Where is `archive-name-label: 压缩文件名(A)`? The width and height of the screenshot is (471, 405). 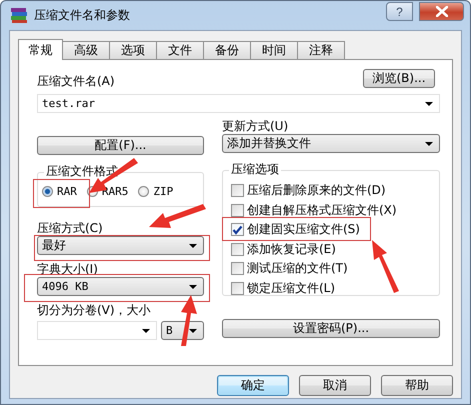 archive-name-label: 压缩文件名(A) is located at coordinates (76, 81).